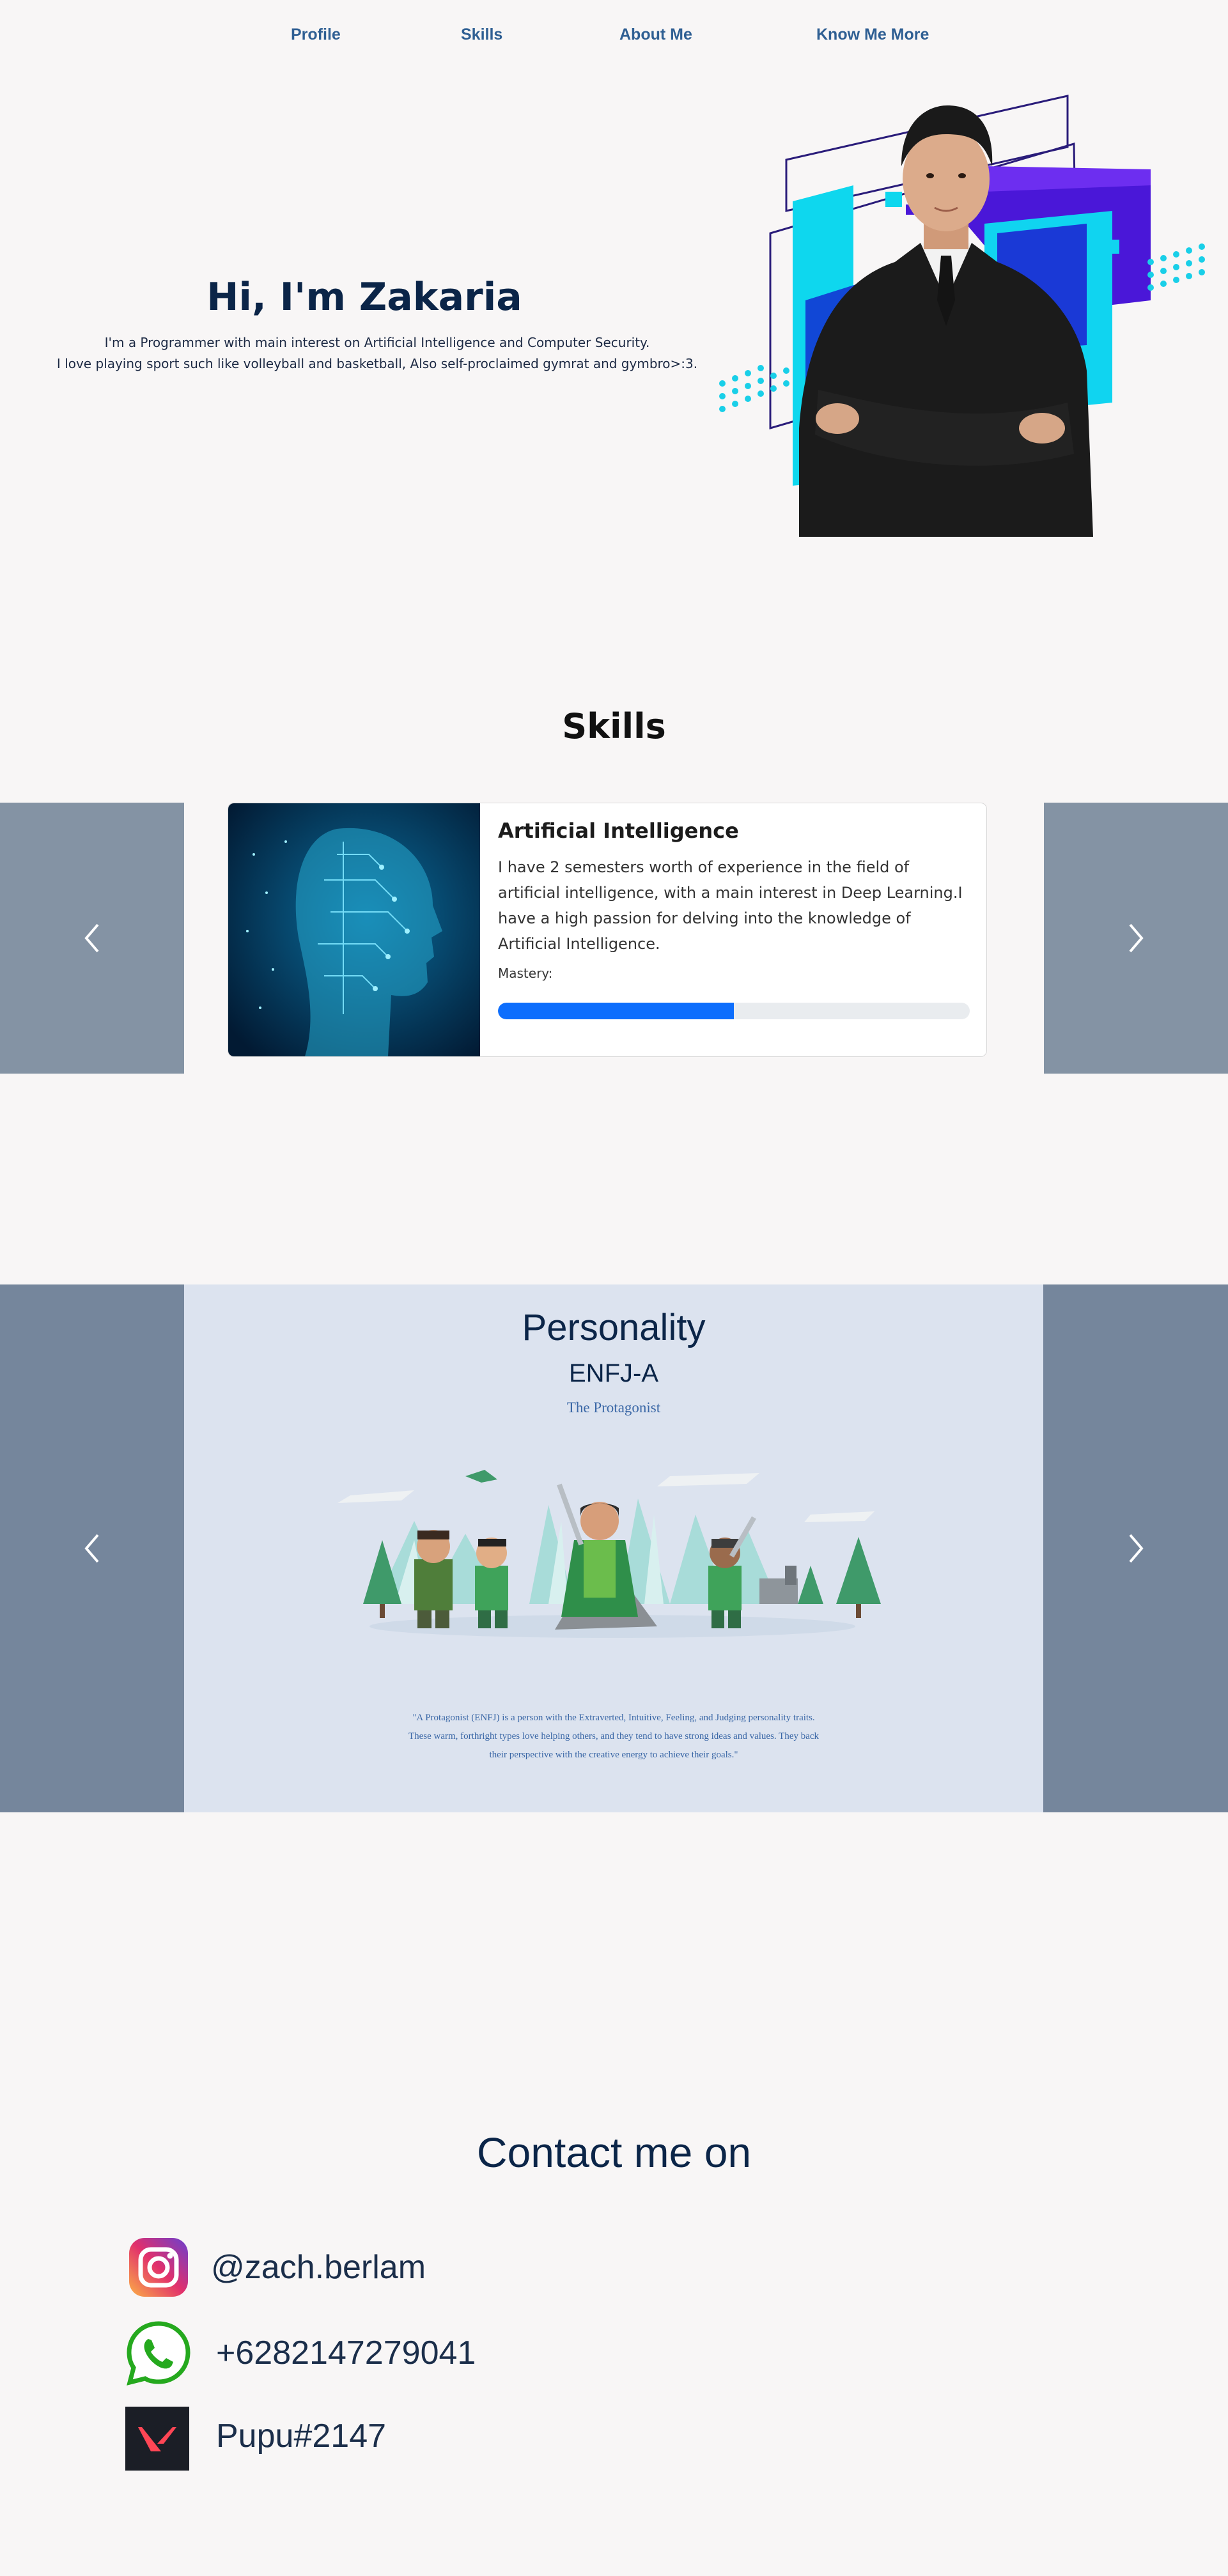 The image size is (1228, 2576). What do you see at coordinates (614, 1327) in the screenshot?
I see `personality-heading: Personality` at bounding box center [614, 1327].